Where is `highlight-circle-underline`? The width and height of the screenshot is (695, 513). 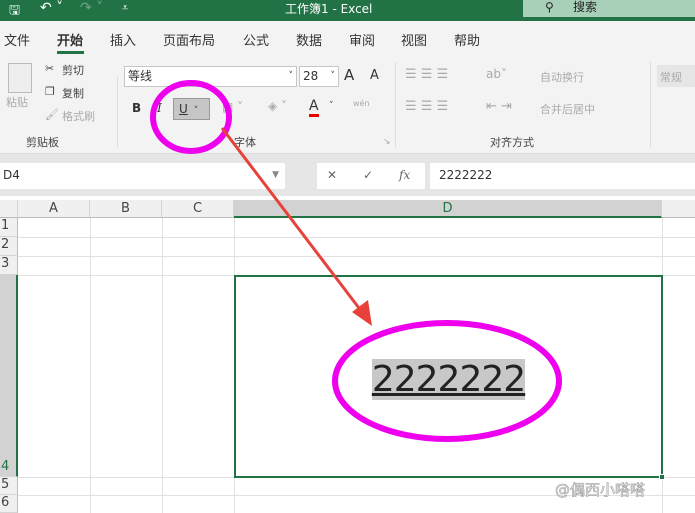 highlight-circle-underline is located at coordinates (191, 117).